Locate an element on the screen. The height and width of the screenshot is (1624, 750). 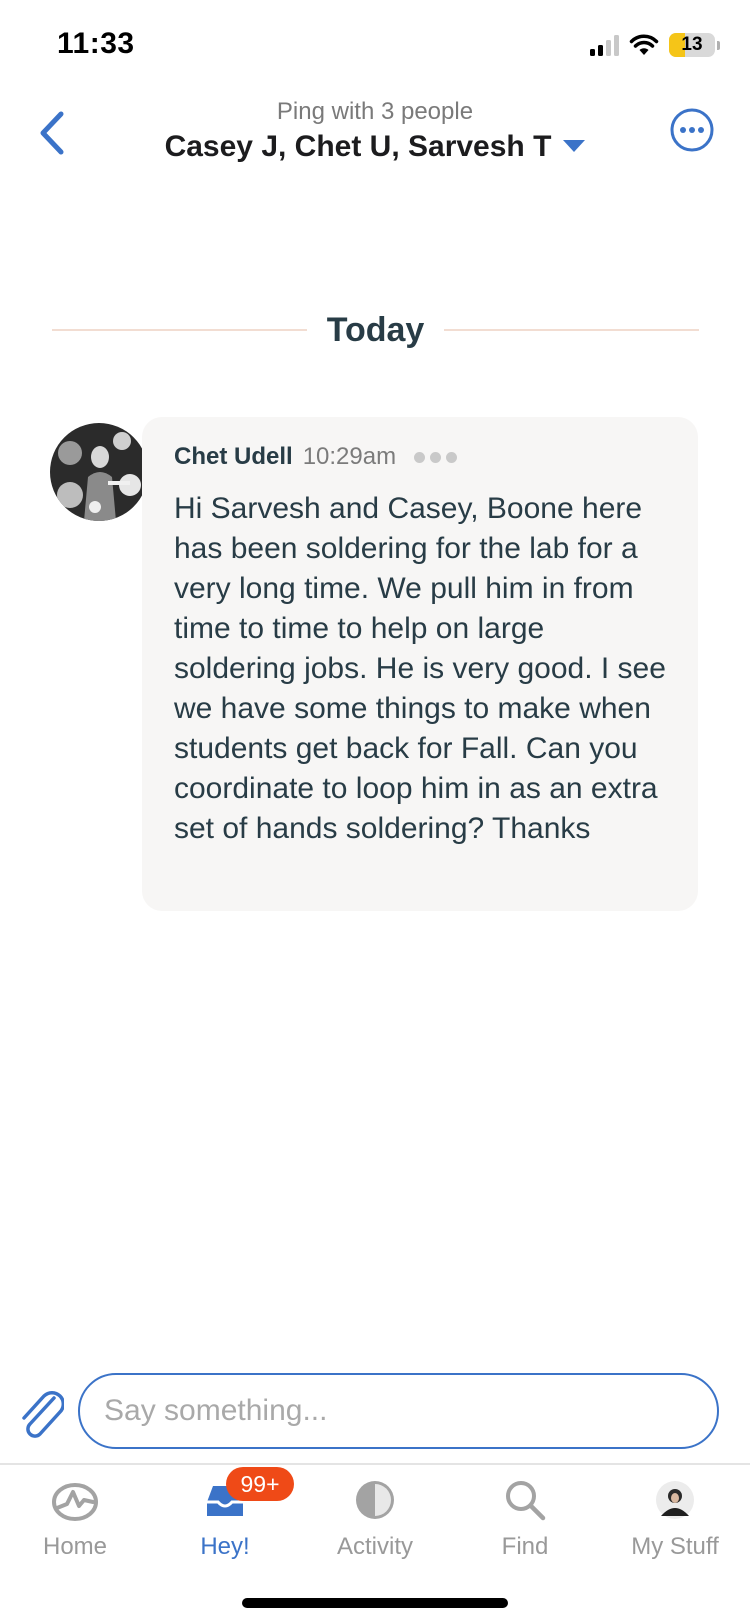
battery-icon: 13 is located at coordinates (692, 45).